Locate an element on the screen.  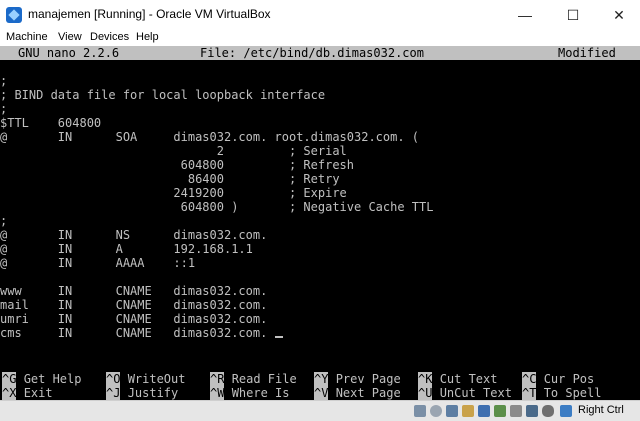
shortcut-label: Get Help is located at coordinates (52, 379).